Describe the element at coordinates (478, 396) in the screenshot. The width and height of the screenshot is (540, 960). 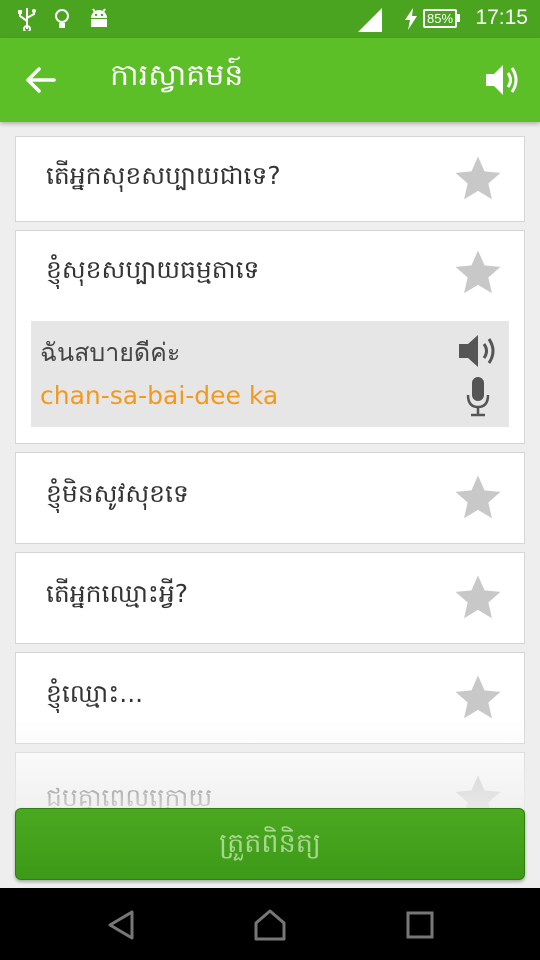
I see `microphone-icon` at that location.